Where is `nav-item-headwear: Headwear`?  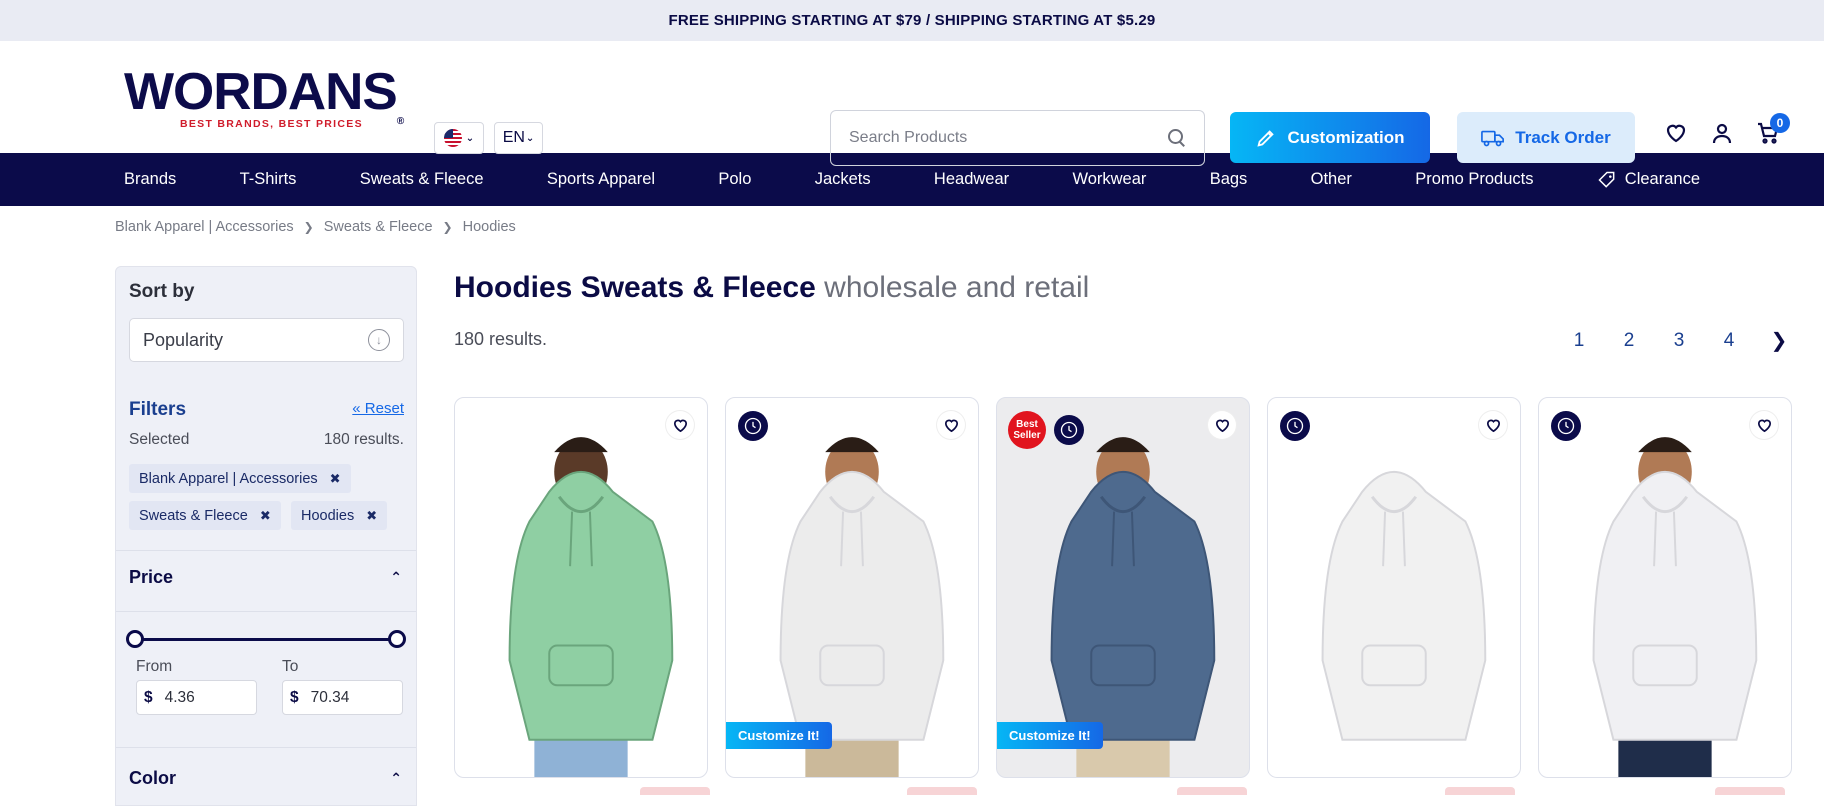
nav-item-headwear: Headwear is located at coordinates (971, 179).